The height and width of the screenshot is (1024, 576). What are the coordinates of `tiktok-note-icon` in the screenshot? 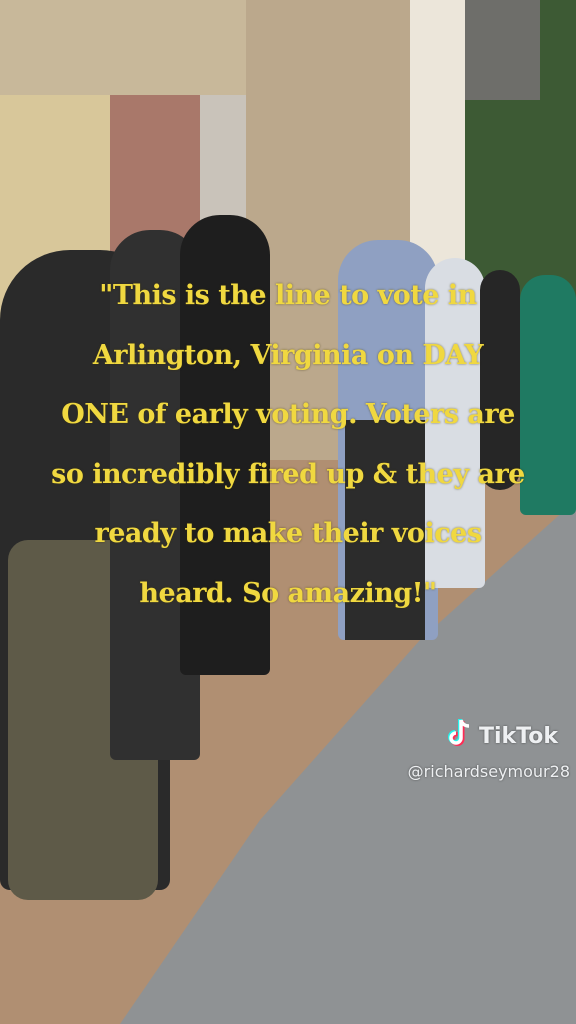 It's located at (460, 736).